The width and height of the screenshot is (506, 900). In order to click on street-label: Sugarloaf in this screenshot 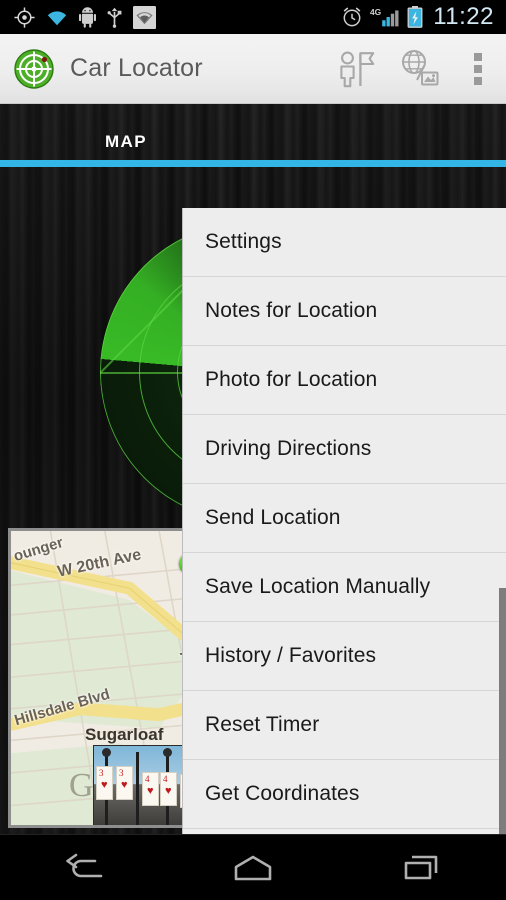, I will do `click(124, 734)`.